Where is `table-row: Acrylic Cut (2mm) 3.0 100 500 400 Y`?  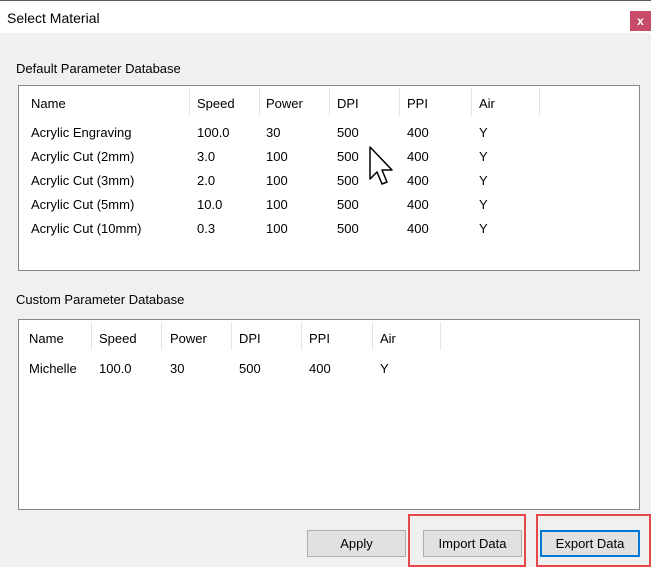 table-row: Acrylic Cut (2mm) 3.0 100 500 400 Y is located at coordinates (329, 161).